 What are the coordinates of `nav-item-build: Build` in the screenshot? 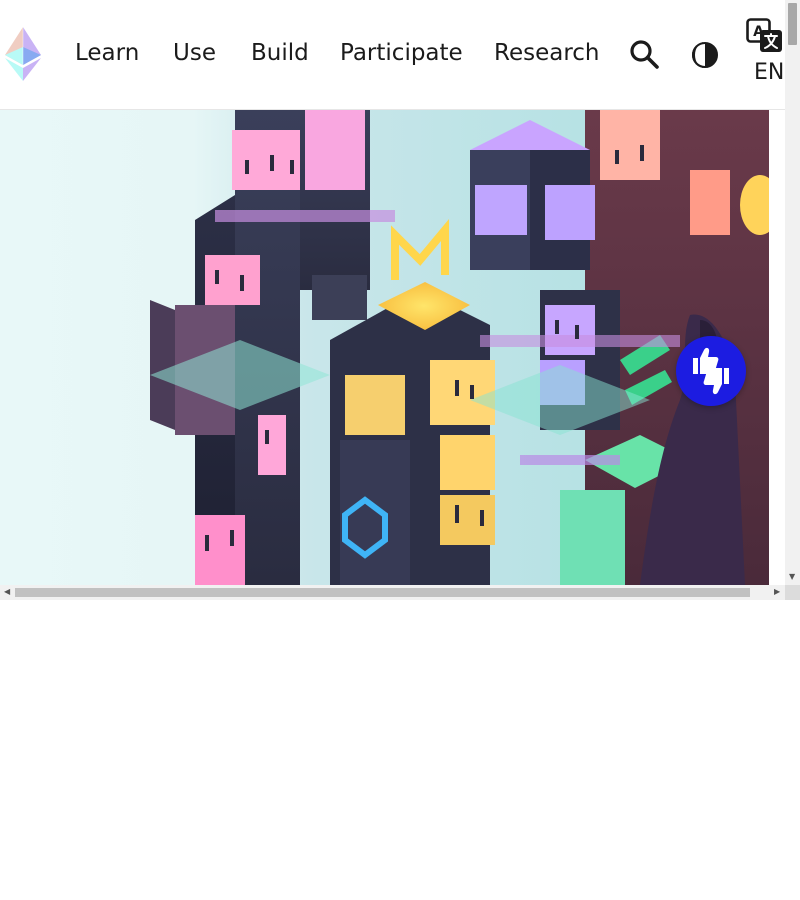 It's located at (280, 53).